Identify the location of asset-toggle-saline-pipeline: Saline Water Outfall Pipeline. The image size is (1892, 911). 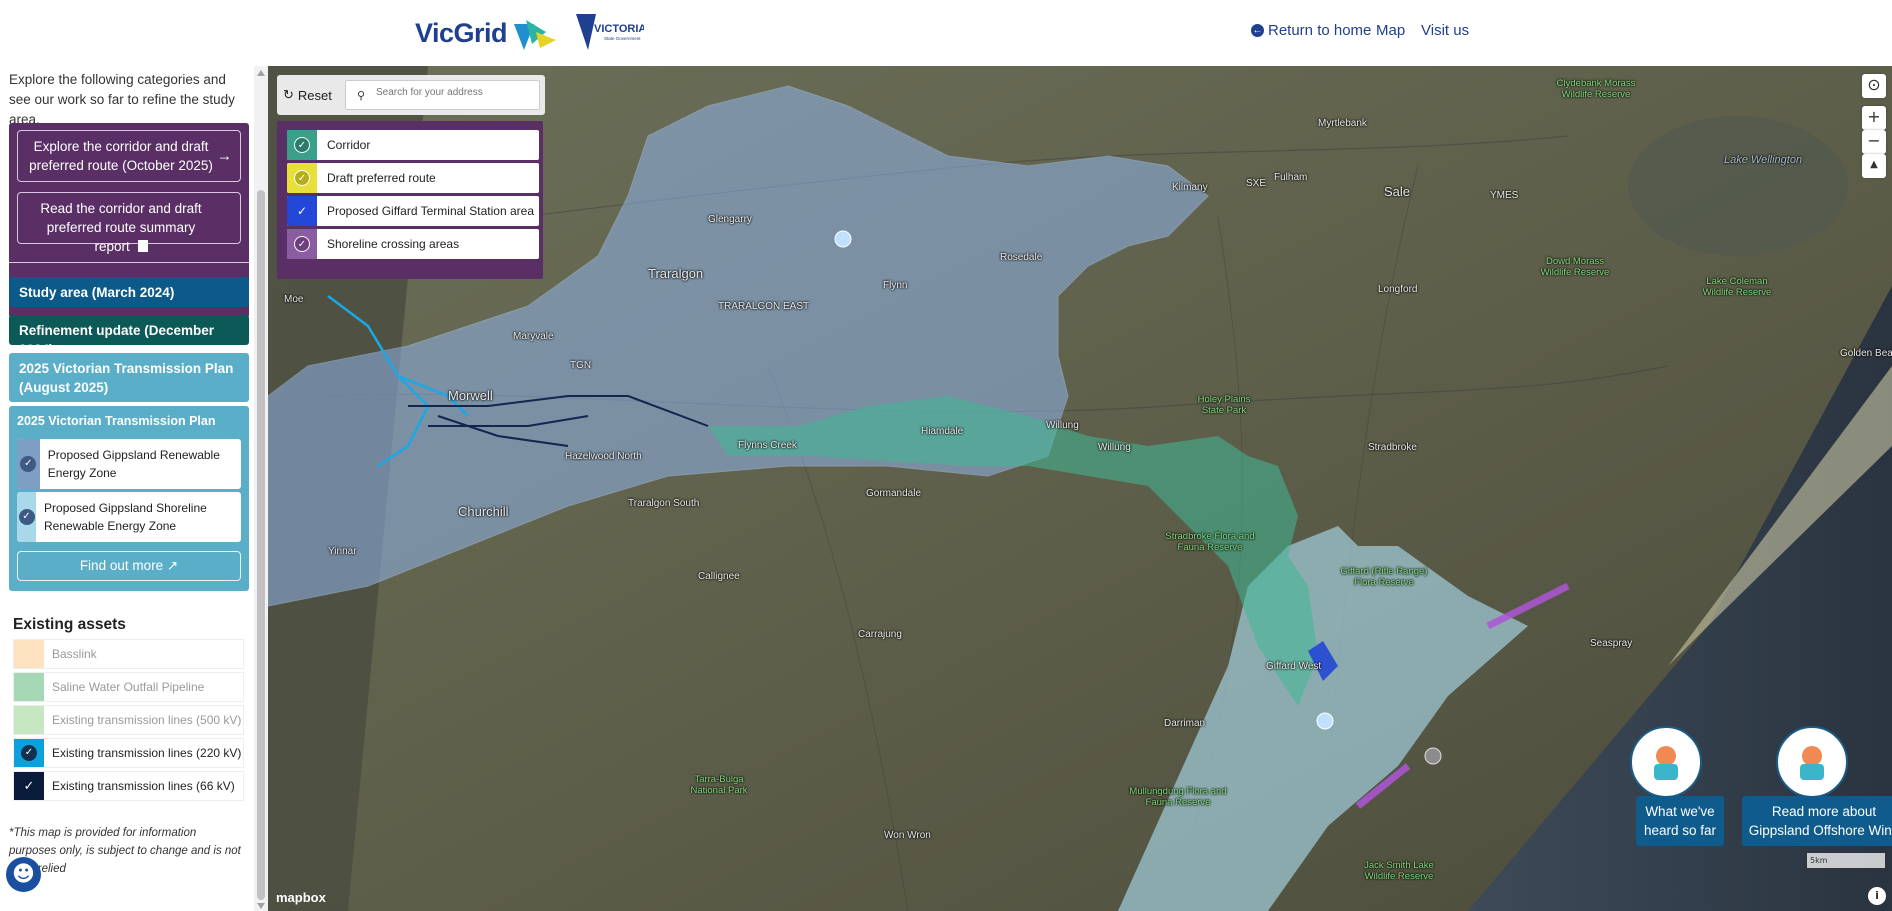
(128, 687).